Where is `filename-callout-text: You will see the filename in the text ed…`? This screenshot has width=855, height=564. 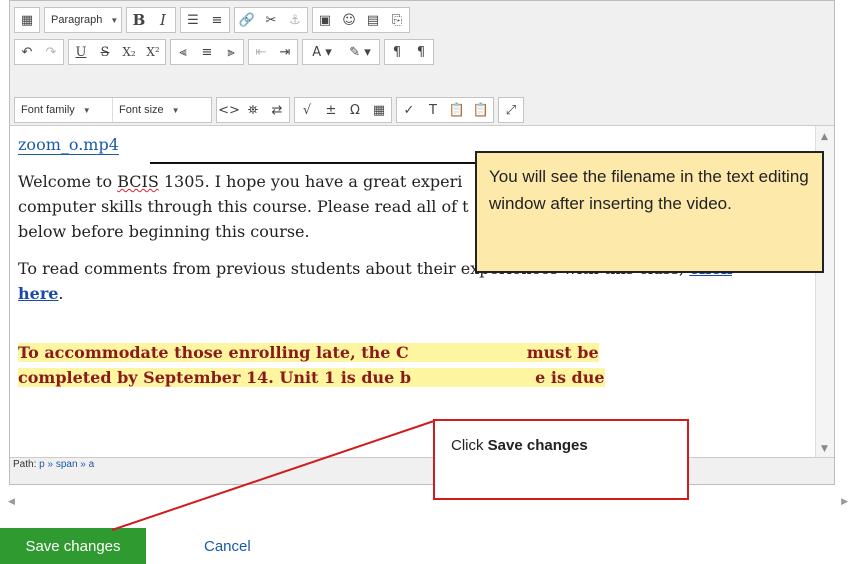 filename-callout-text: You will see the filename in the text ed… is located at coordinates (649, 190).